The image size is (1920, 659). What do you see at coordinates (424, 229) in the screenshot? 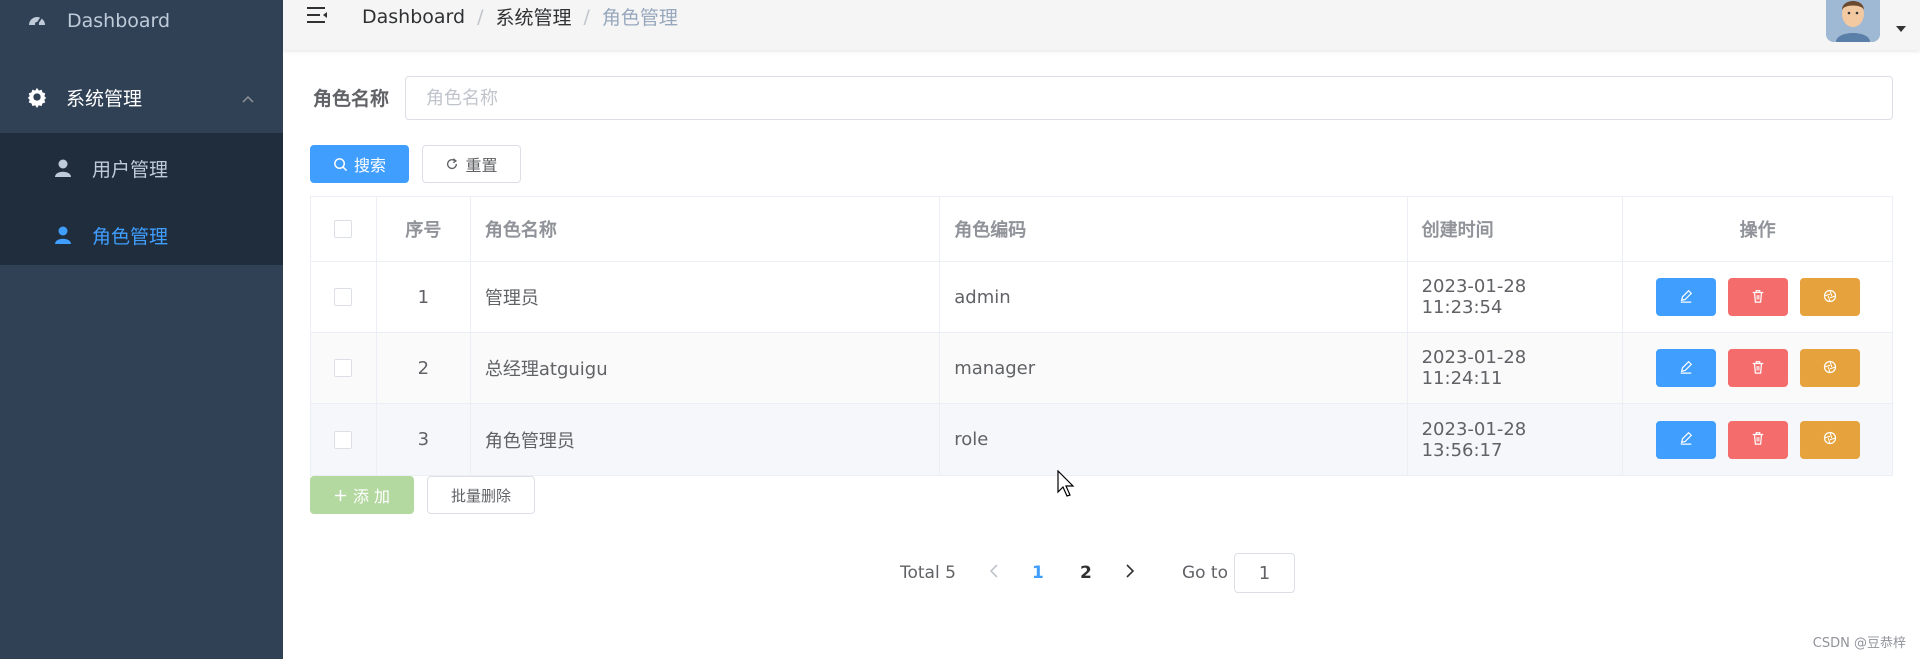
I see `header-index: 序号` at bounding box center [424, 229].